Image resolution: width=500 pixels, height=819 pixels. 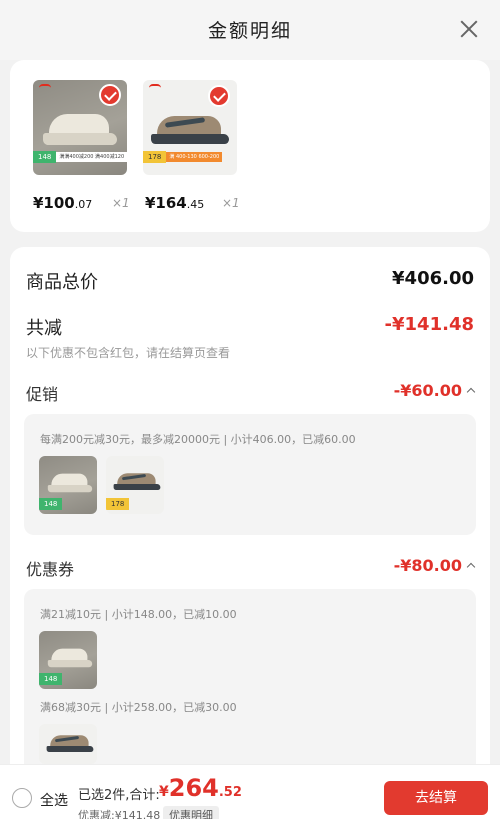 I want to click on total-discount-value: -¥141.48, so click(x=429, y=324).